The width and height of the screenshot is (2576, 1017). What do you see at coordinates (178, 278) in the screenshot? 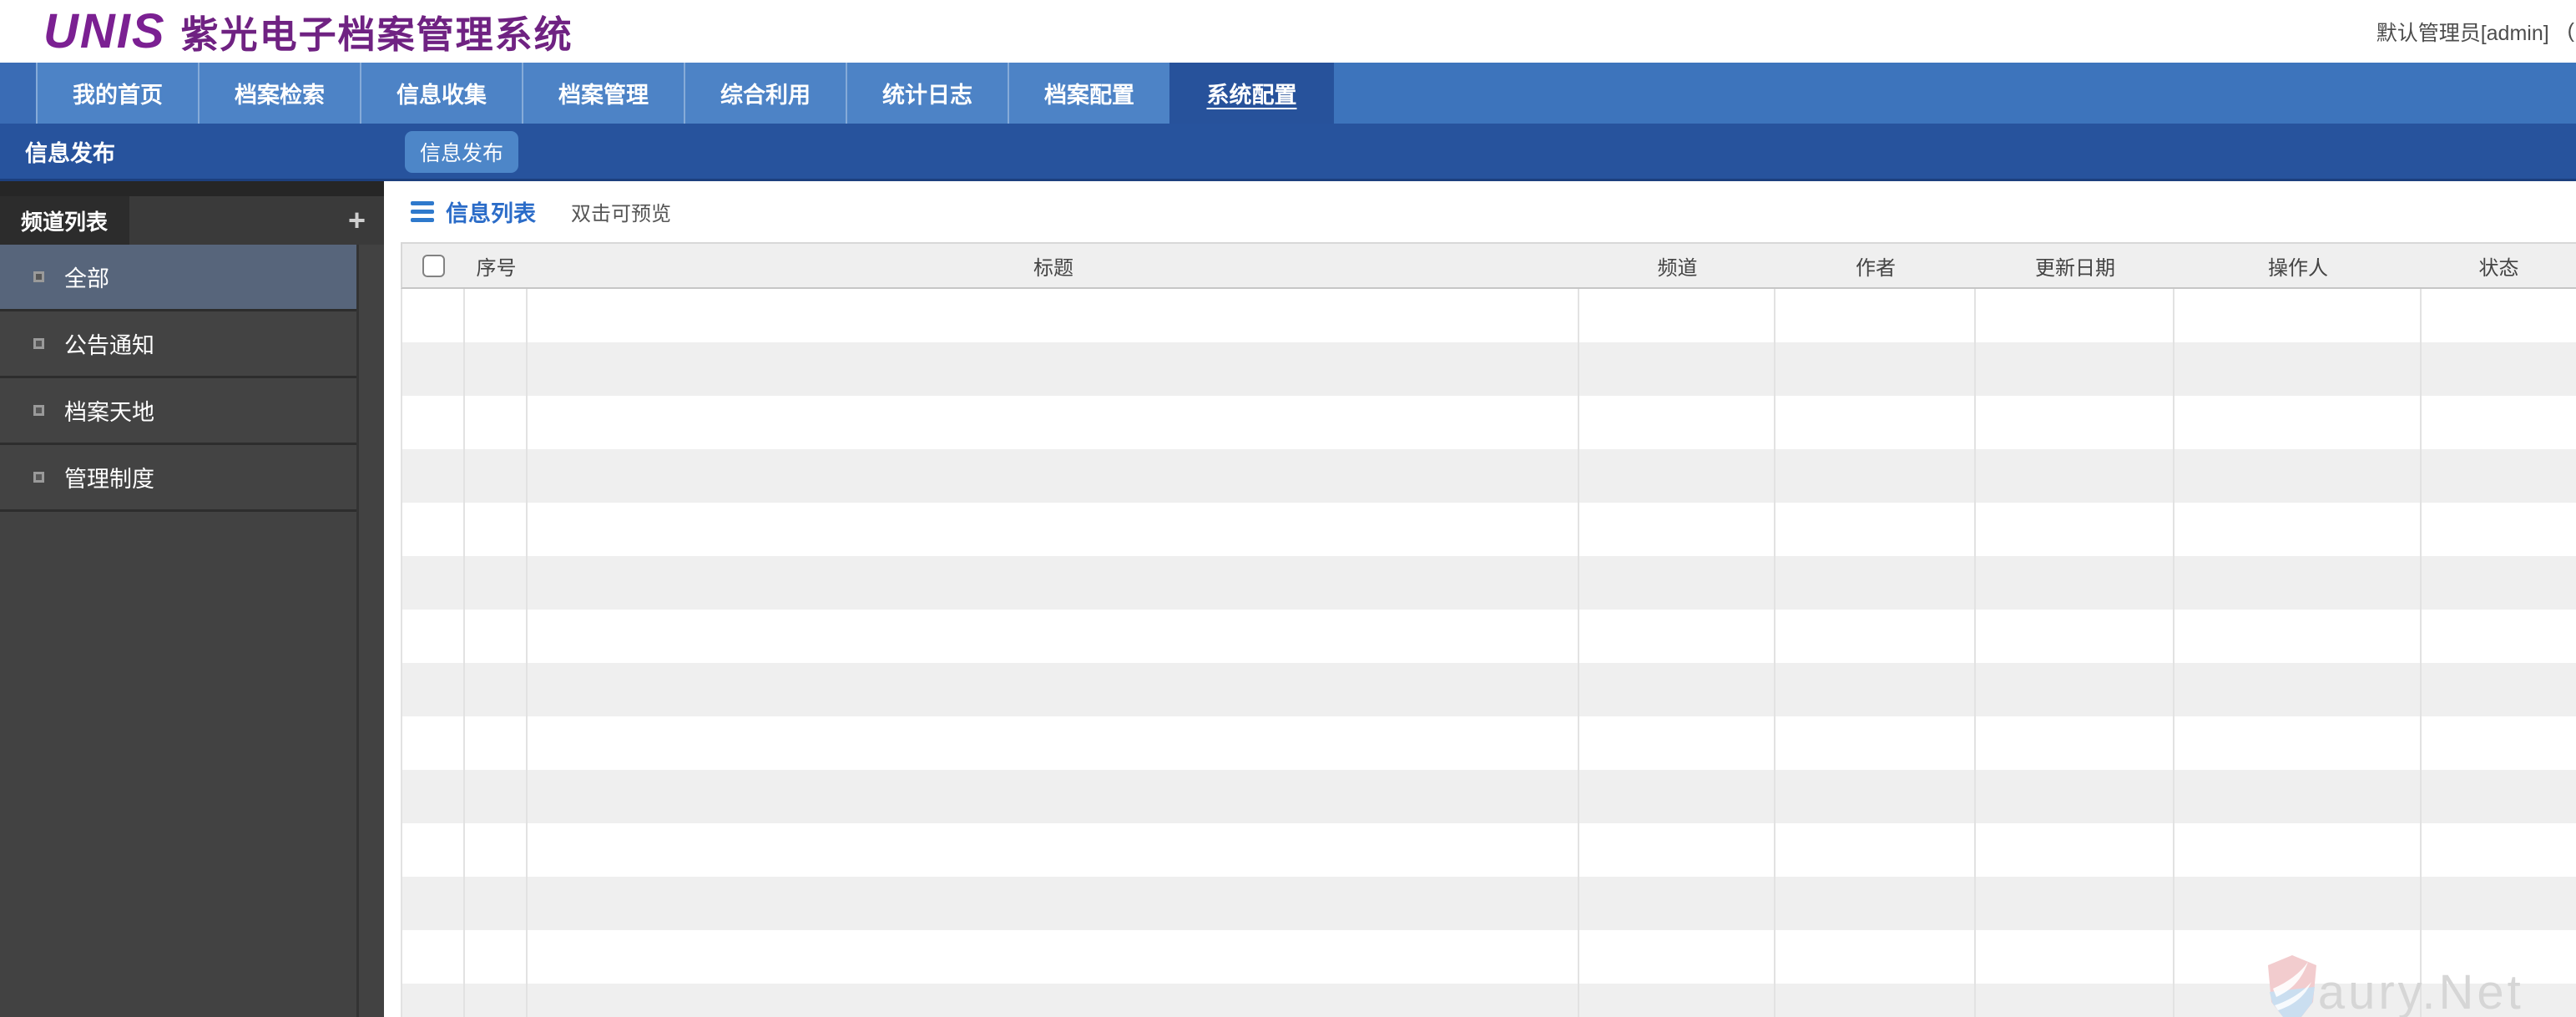
I see `sidebar-item-all: 全部` at bounding box center [178, 278].